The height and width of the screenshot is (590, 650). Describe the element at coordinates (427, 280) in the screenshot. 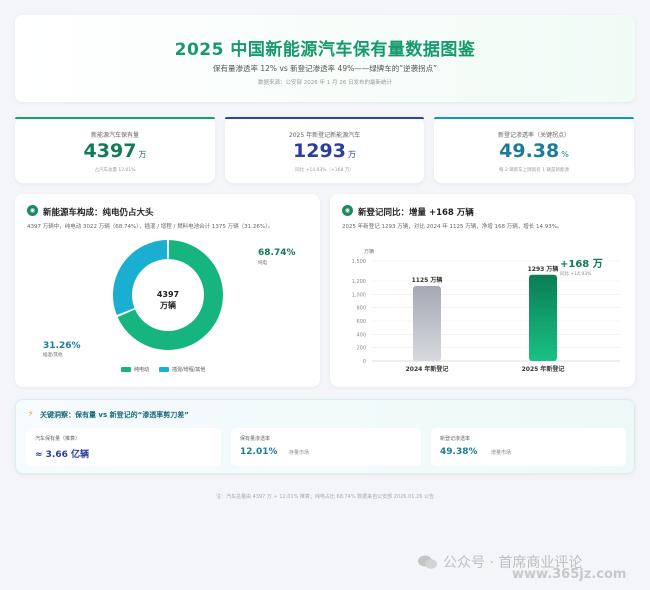

I see `bar-data-label: 1125 万辆` at that location.